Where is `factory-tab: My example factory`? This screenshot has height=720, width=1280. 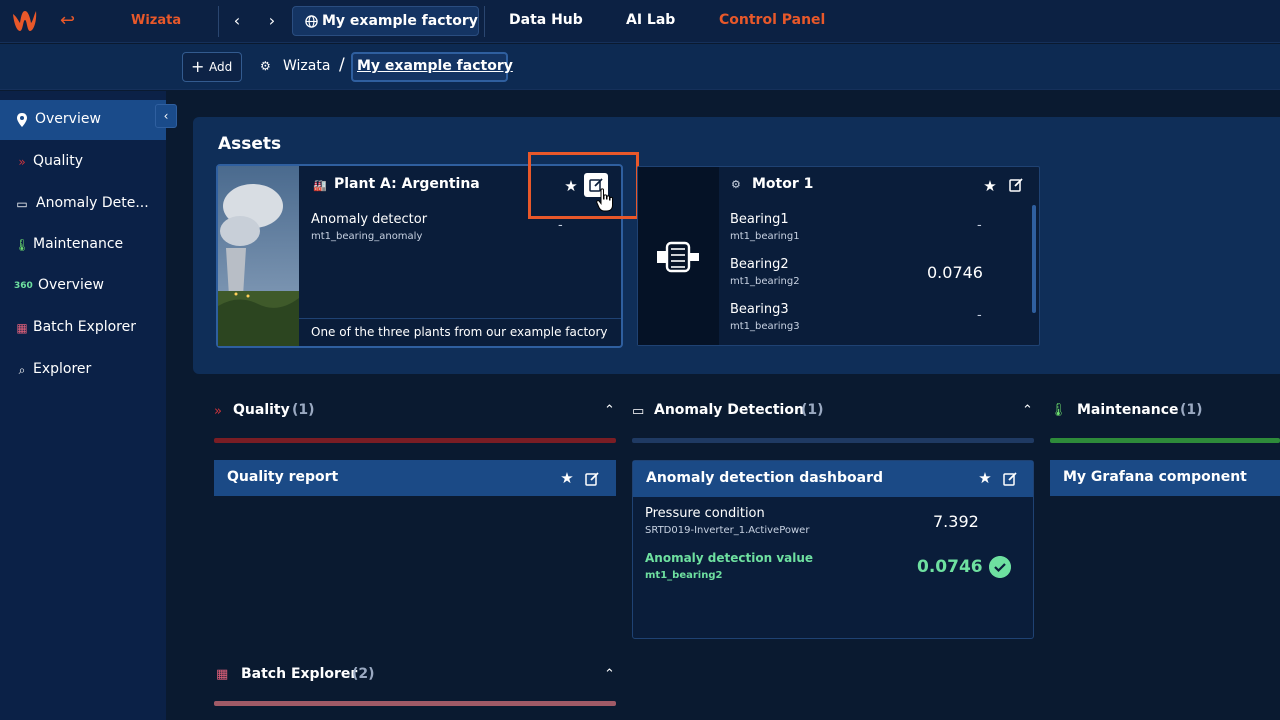 factory-tab: My example factory is located at coordinates (385, 21).